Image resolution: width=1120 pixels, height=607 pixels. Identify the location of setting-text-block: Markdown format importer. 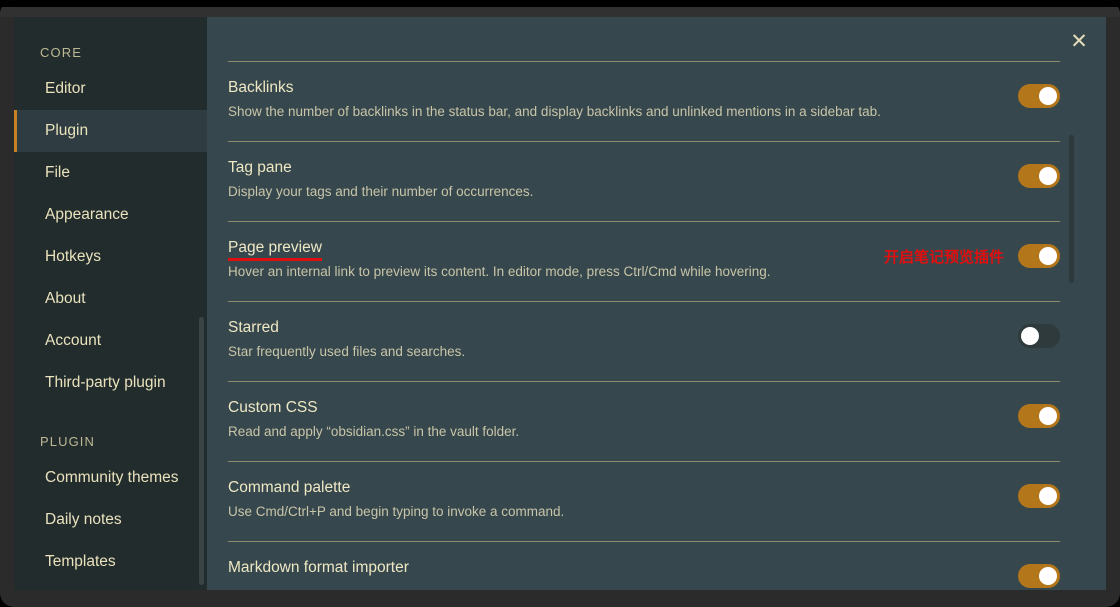
(318, 570).